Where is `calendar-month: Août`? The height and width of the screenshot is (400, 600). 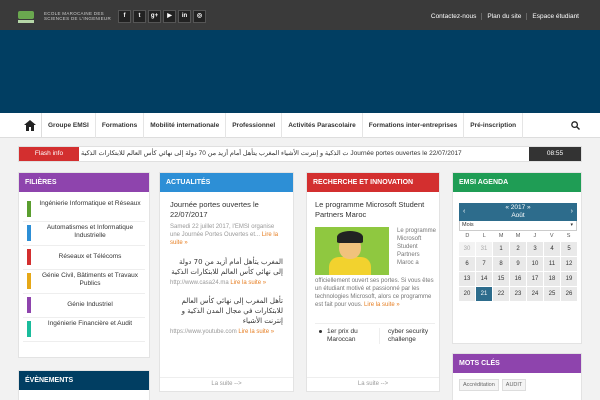
calendar-month: Août is located at coordinates (518, 215).